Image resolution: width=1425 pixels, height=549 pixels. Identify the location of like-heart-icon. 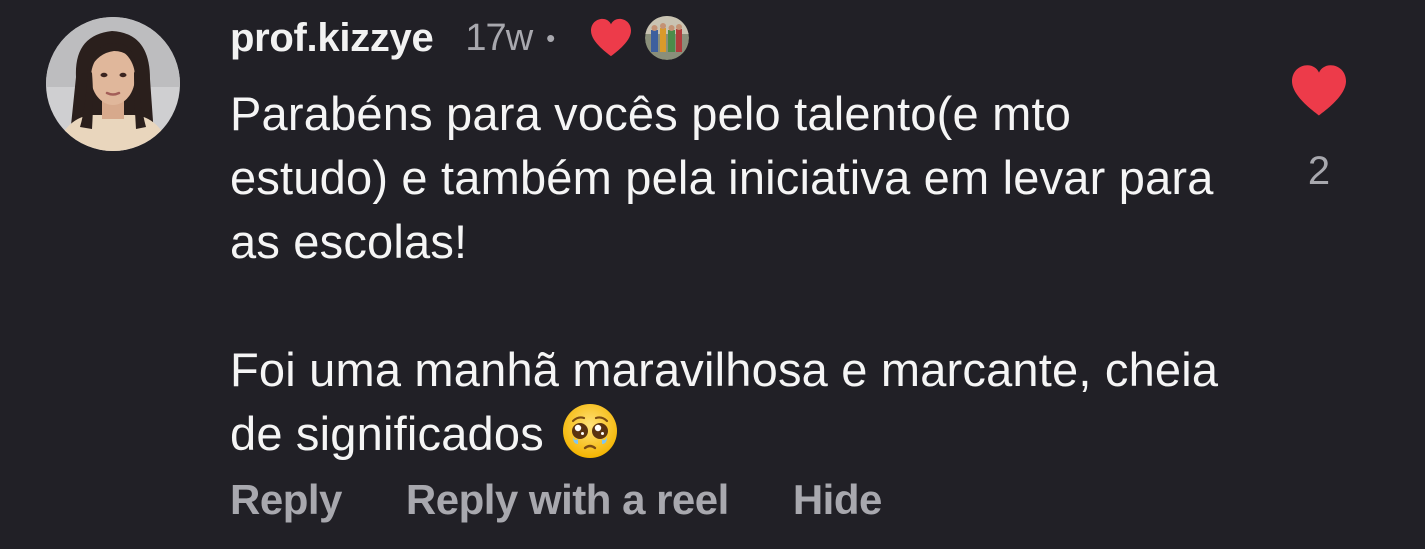
(1319, 93).